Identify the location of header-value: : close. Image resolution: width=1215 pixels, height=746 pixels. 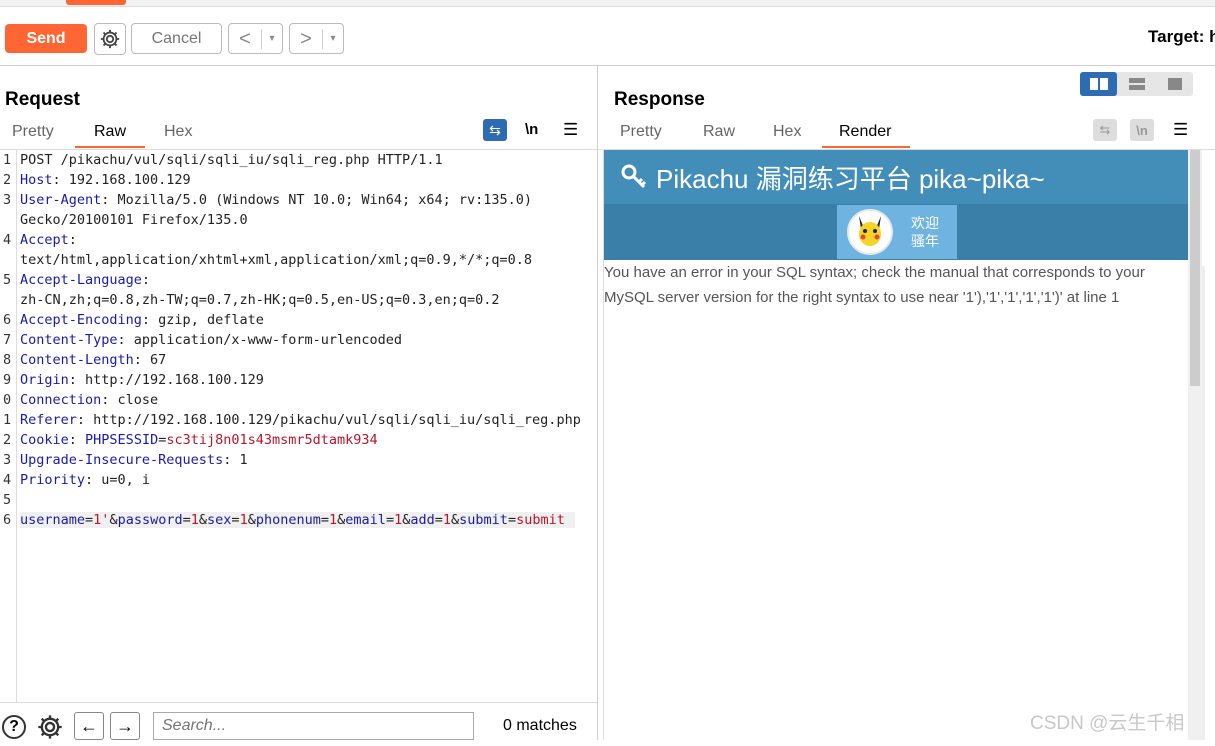
(130, 400).